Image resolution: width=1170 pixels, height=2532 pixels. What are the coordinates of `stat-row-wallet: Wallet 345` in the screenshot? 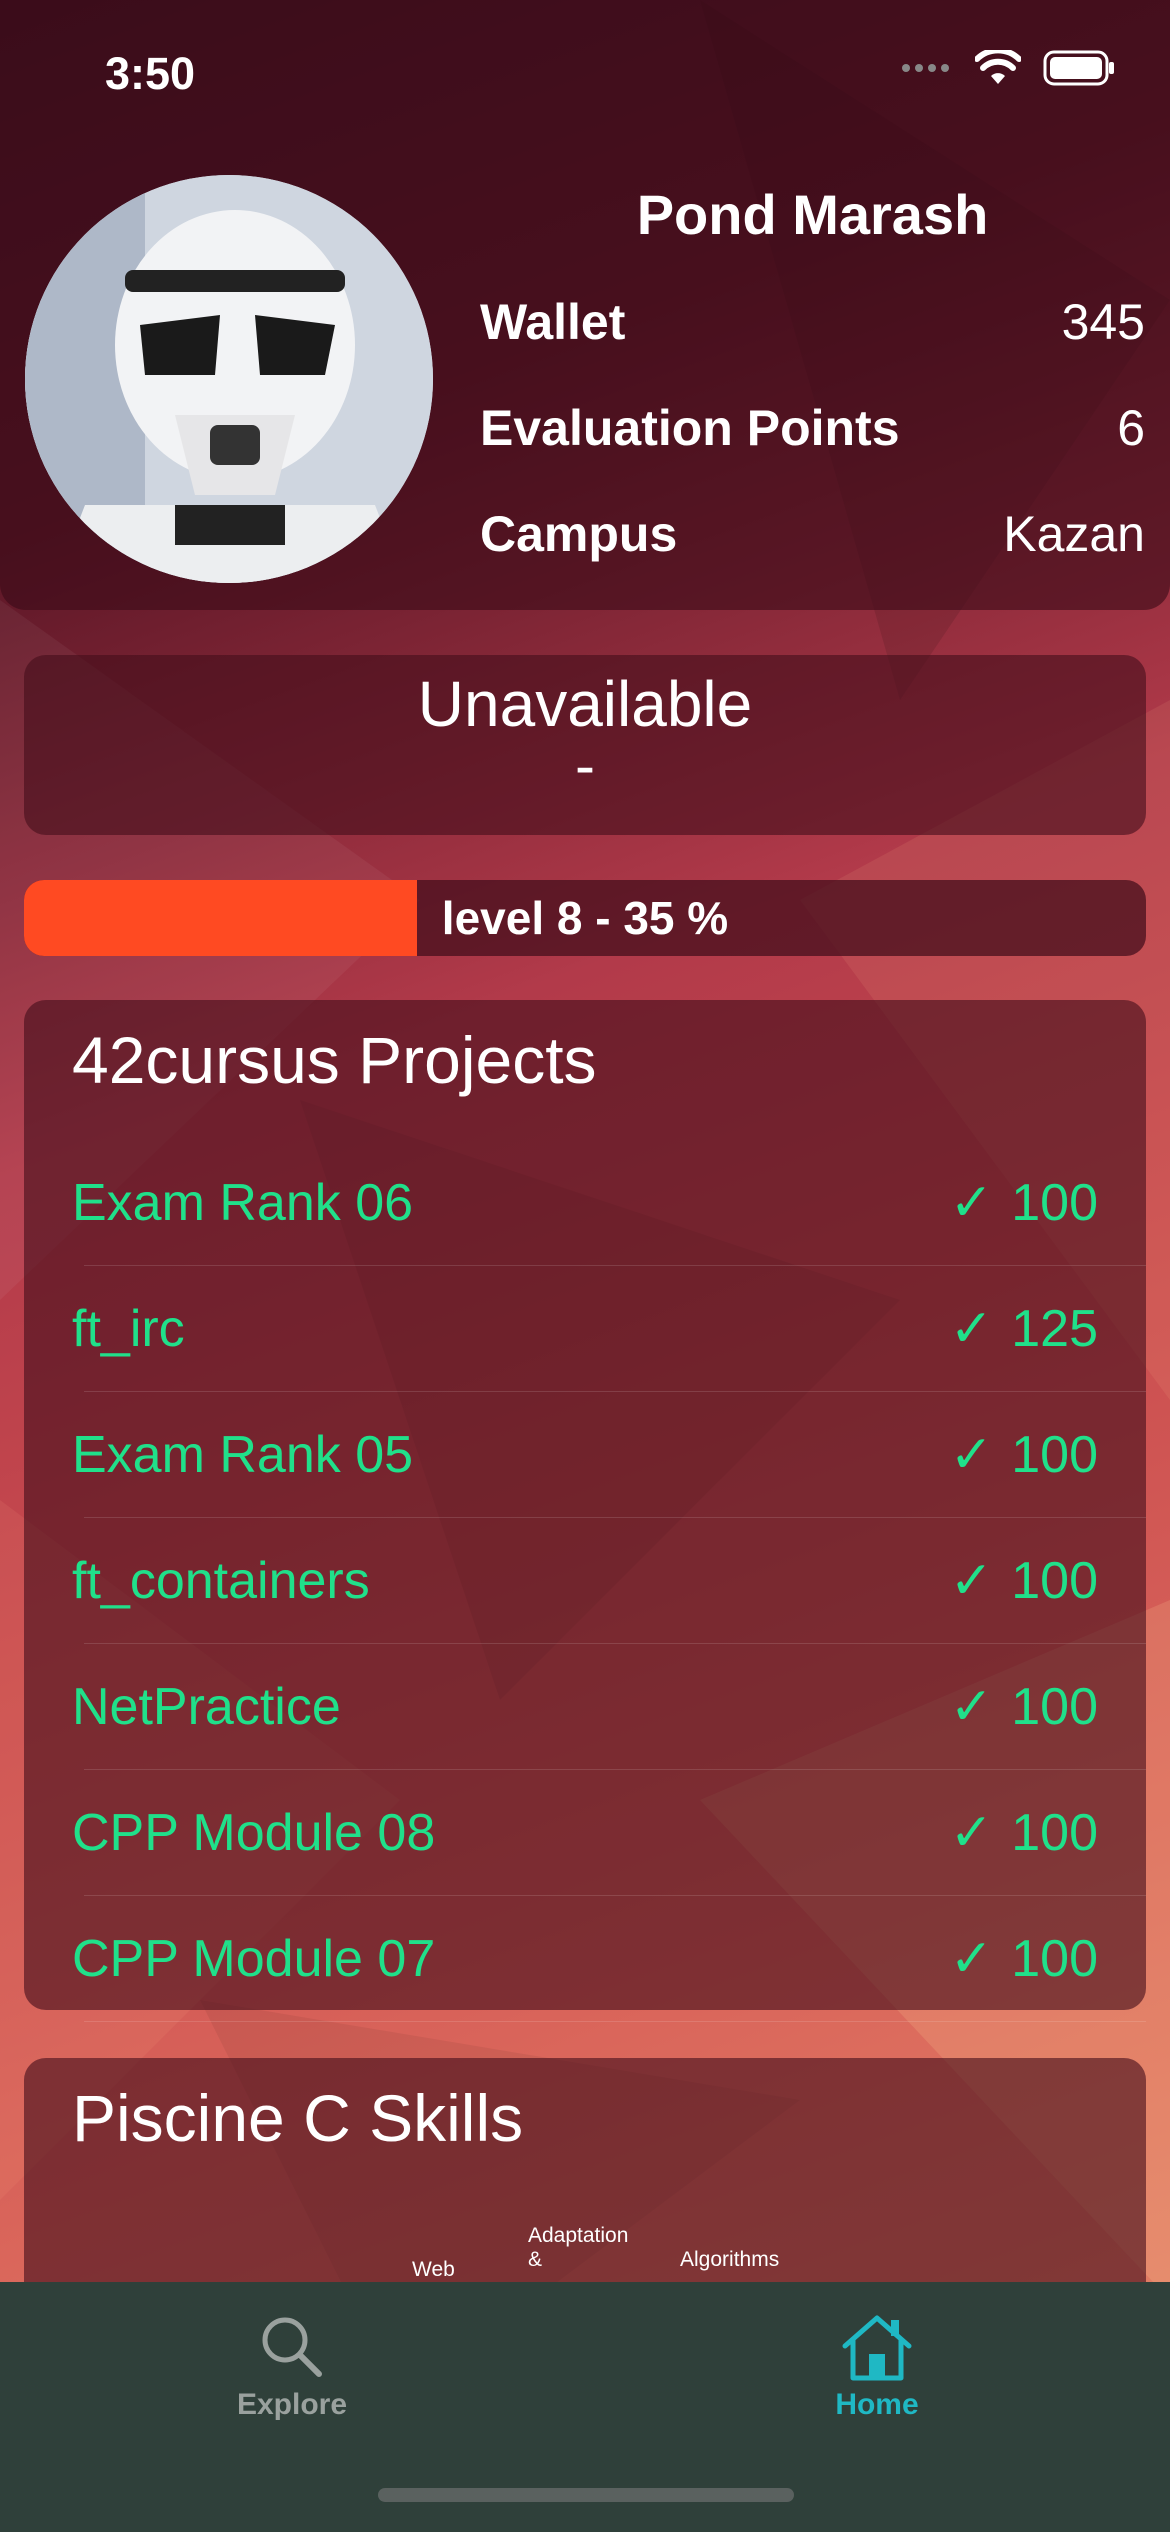 It's located at (812, 322).